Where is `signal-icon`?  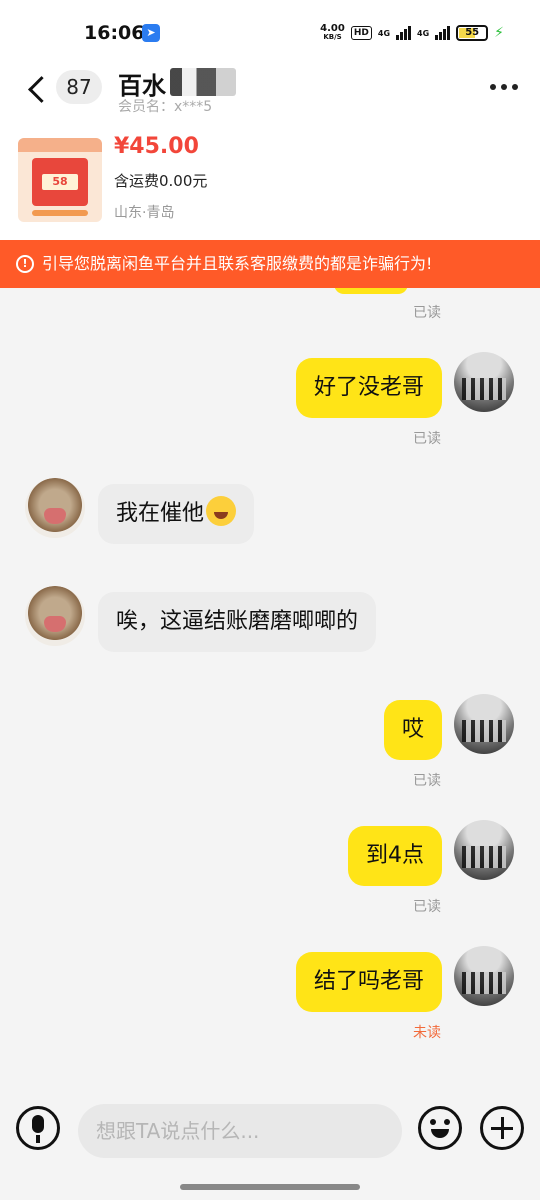 signal-icon is located at coordinates (404, 33).